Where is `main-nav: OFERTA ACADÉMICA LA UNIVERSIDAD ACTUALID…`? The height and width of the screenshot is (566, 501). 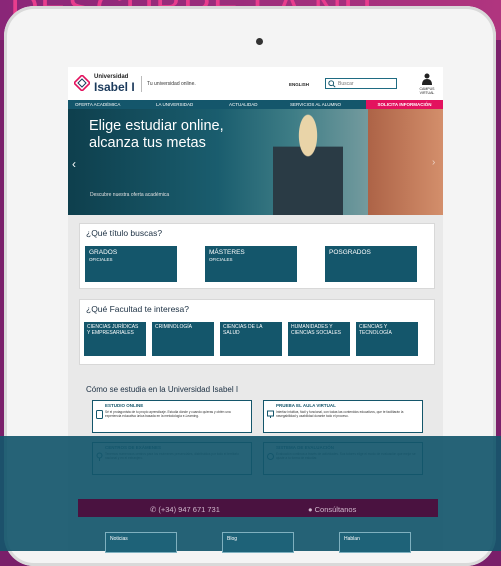
main-nav: OFERTA ACADÉMICA LA UNIVERSIDAD ACTUALID… is located at coordinates (255, 104).